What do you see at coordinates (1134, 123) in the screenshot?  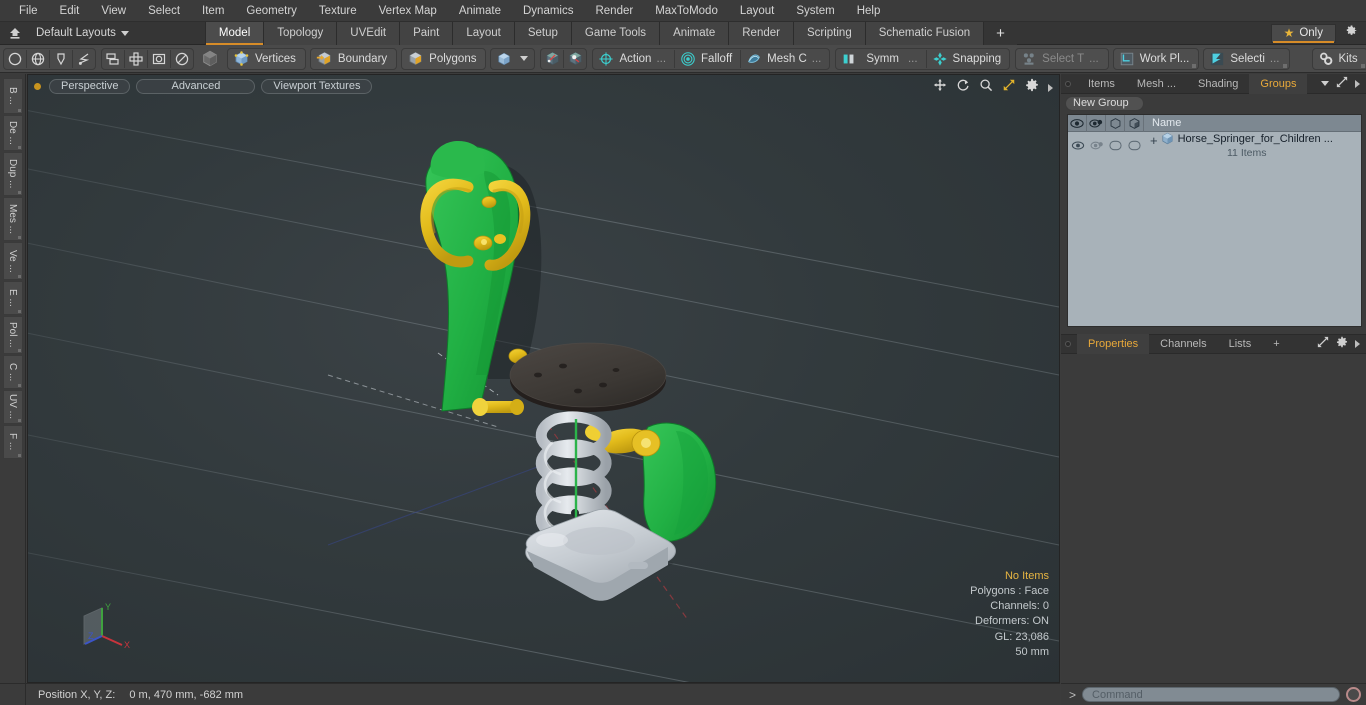 I see `shaded-cube-icon` at bounding box center [1134, 123].